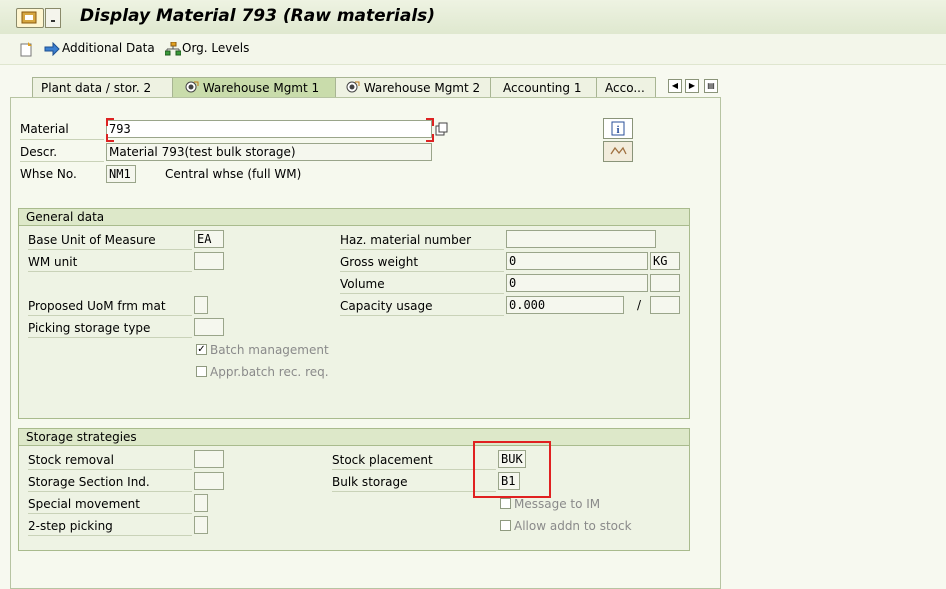 This screenshot has width=946, height=589. I want to click on special-movement-label: Special movement, so click(84, 504).